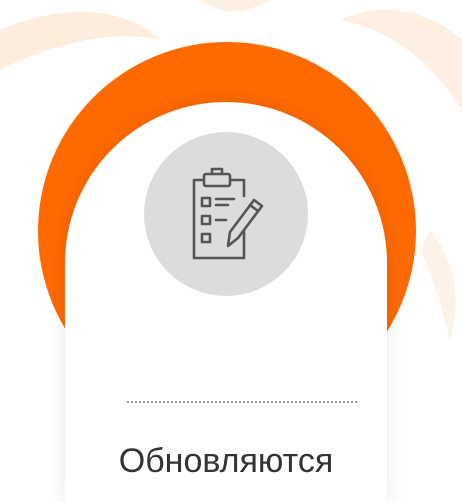 The image size is (462, 502). Describe the element at coordinates (242, 402) in the screenshot. I see `dotted-divider` at that location.